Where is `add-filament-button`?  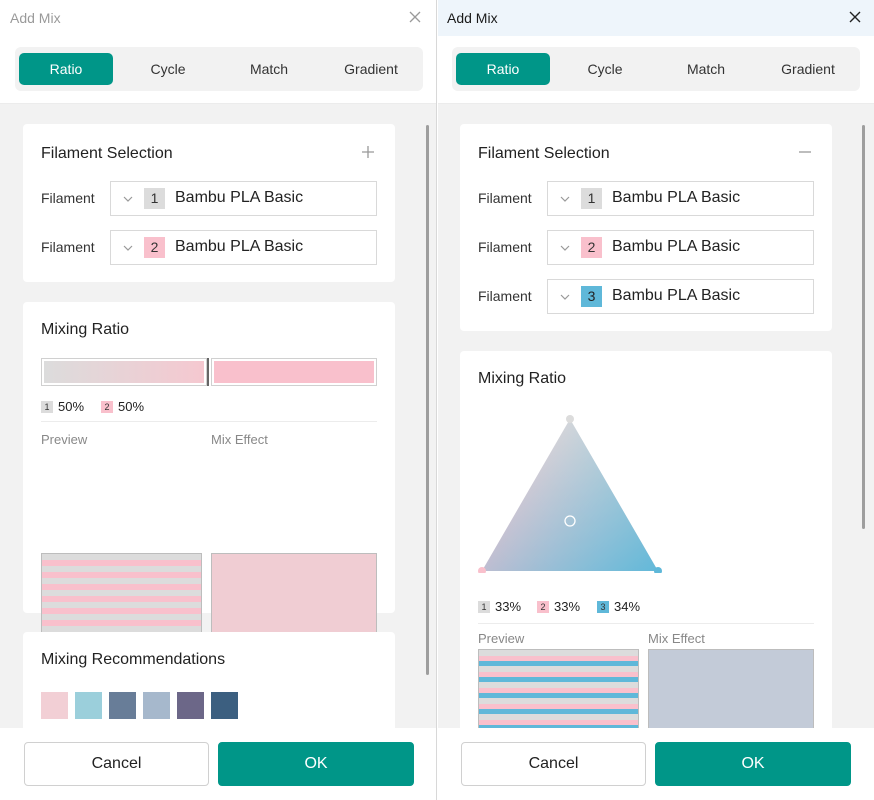 add-filament-button is located at coordinates (368, 152).